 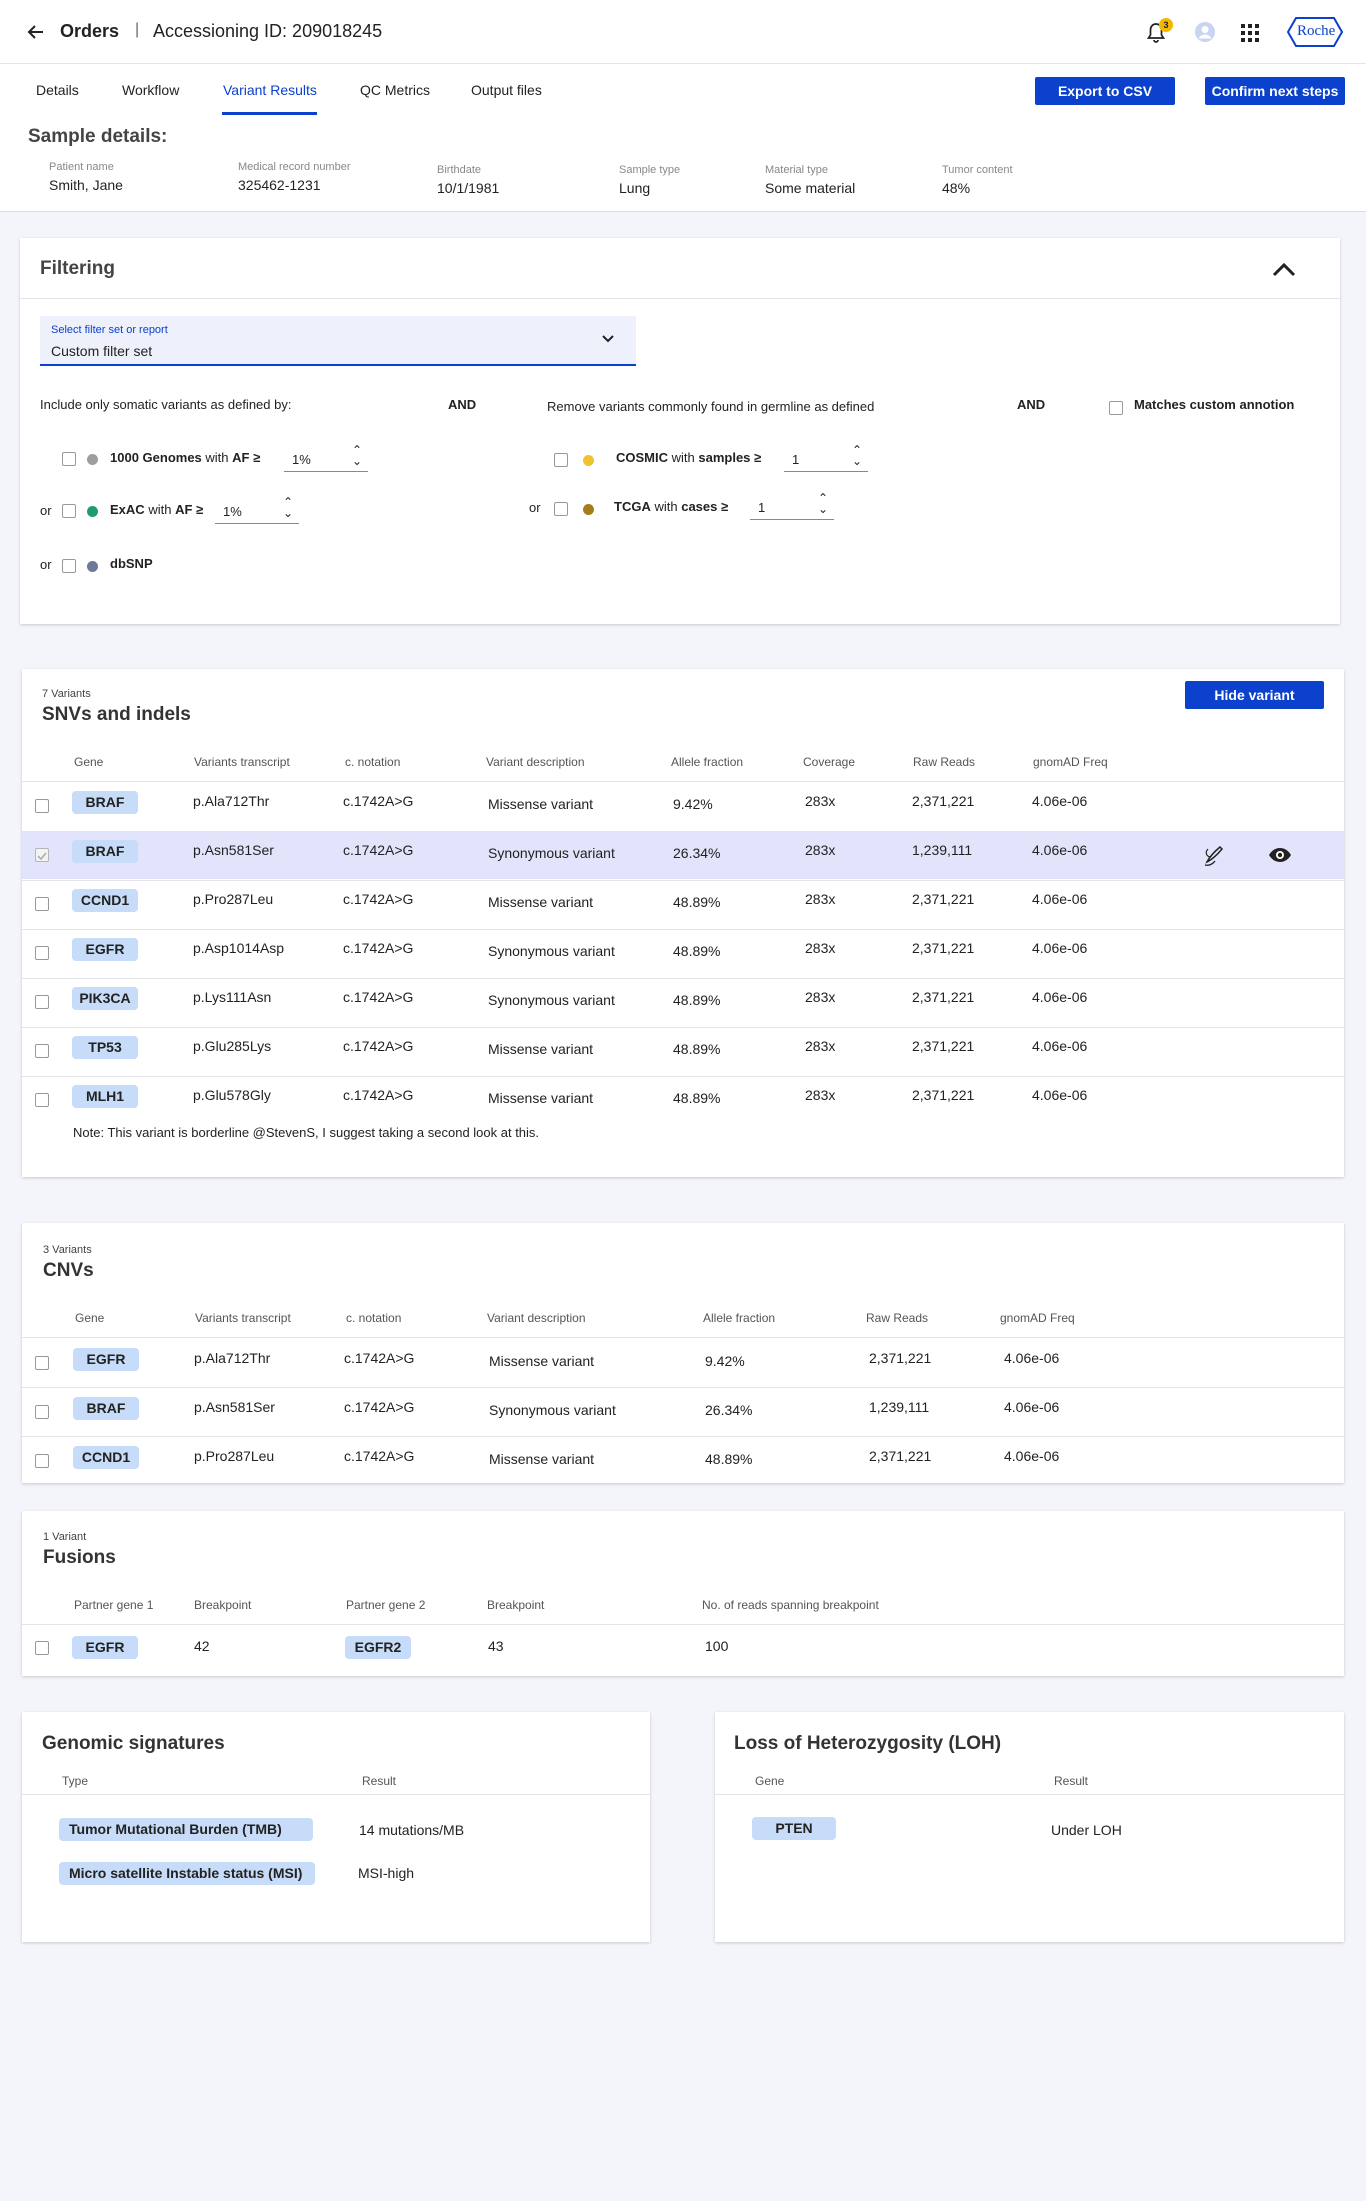 What do you see at coordinates (395, 90) in the screenshot?
I see `tab-qc-metrics: QC Metrics` at bounding box center [395, 90].